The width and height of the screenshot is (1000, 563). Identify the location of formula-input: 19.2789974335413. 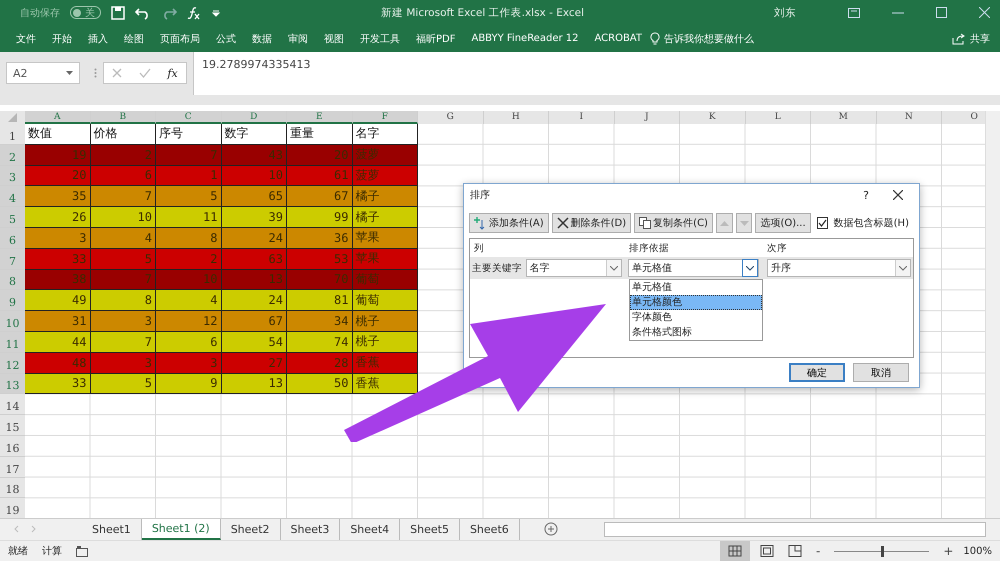
(596, 73).